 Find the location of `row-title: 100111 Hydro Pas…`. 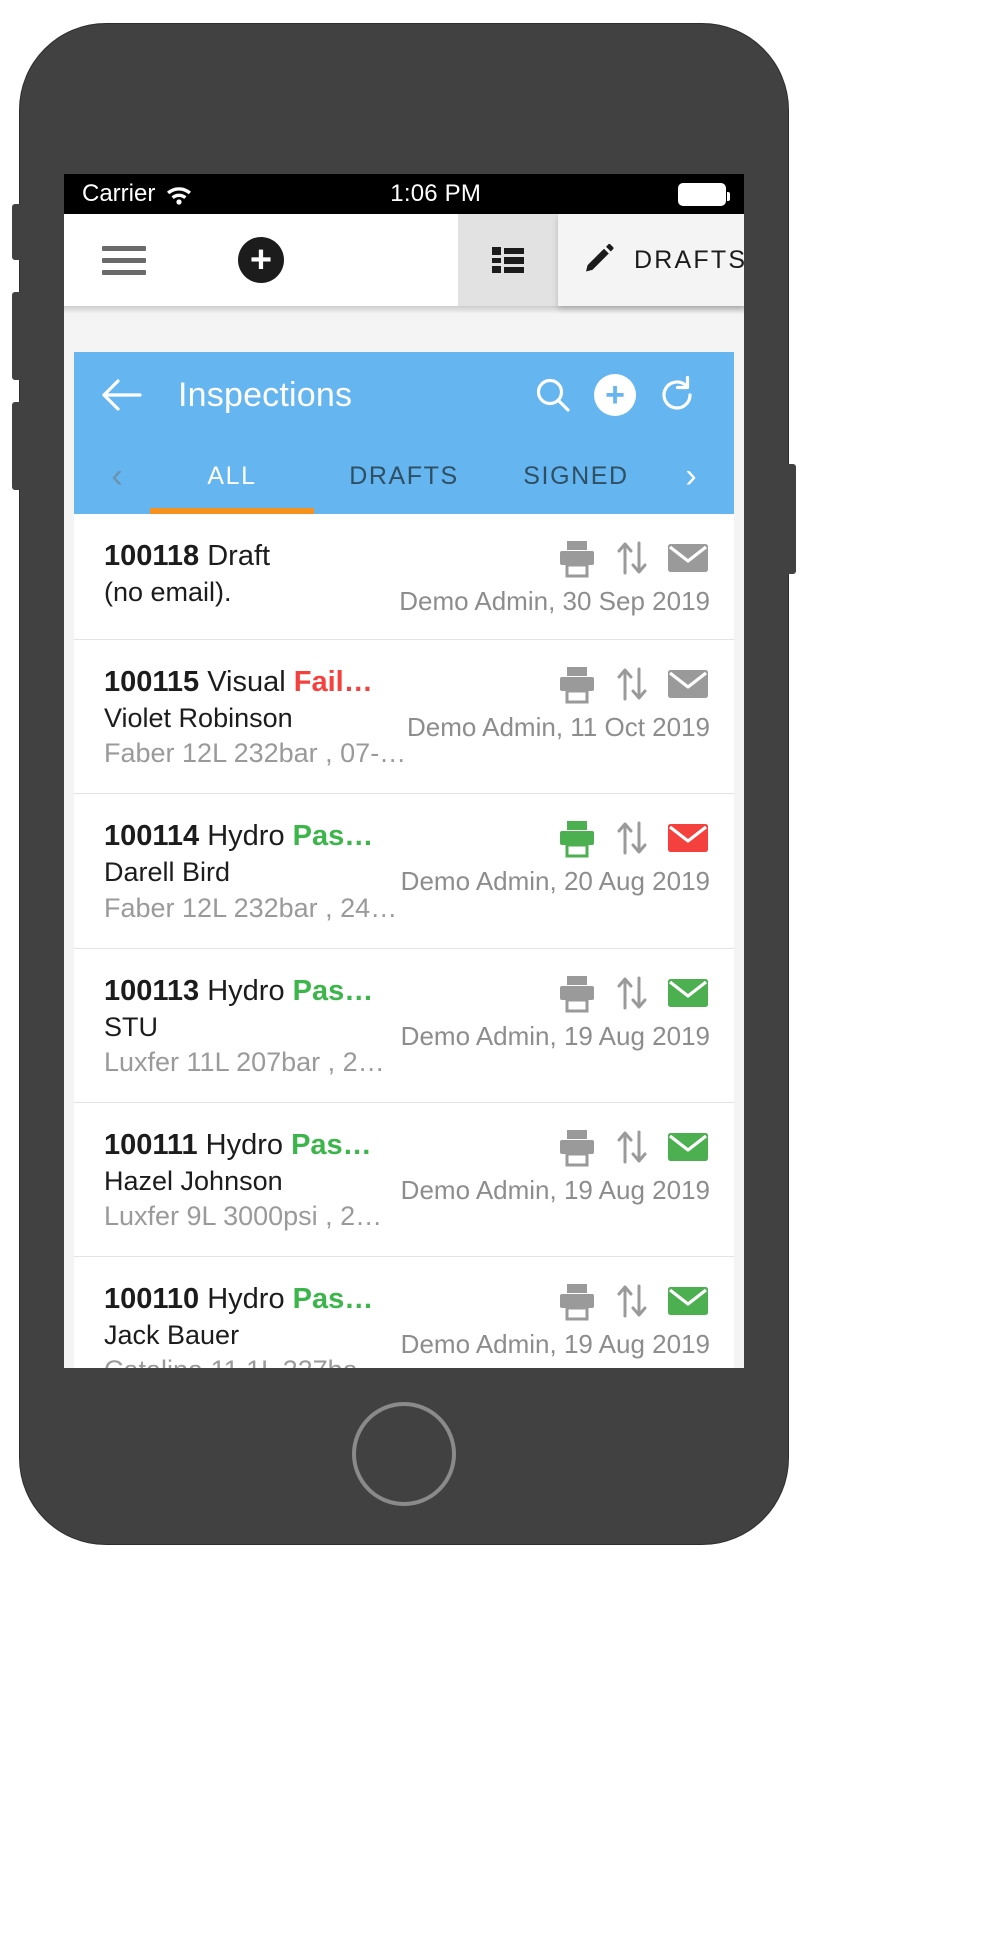

row-title: 100111 Hydro Pas… is located at coordinates (252, 1145).